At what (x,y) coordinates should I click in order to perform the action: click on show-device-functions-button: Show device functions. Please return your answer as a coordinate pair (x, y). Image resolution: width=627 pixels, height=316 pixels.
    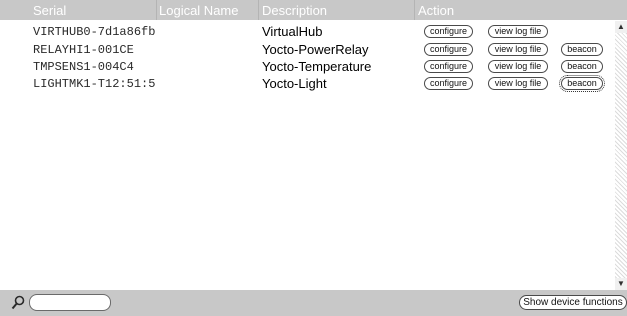
    Looking at the image, I should click on (573, 302).